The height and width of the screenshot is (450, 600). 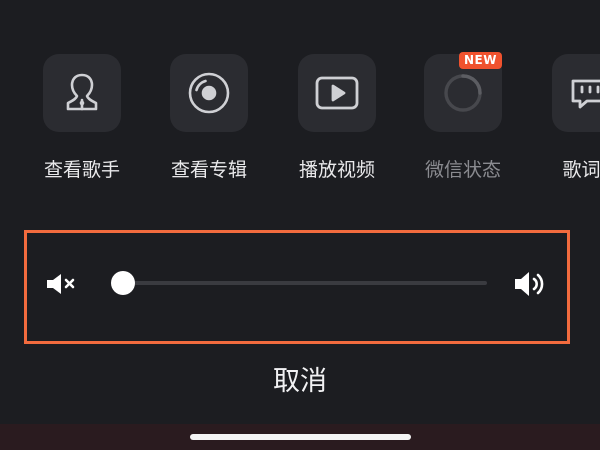 What do you see at coordinates (61, 284) in the screenshot?
I see `volume-mute-icon` at bounding box center [61, 284].